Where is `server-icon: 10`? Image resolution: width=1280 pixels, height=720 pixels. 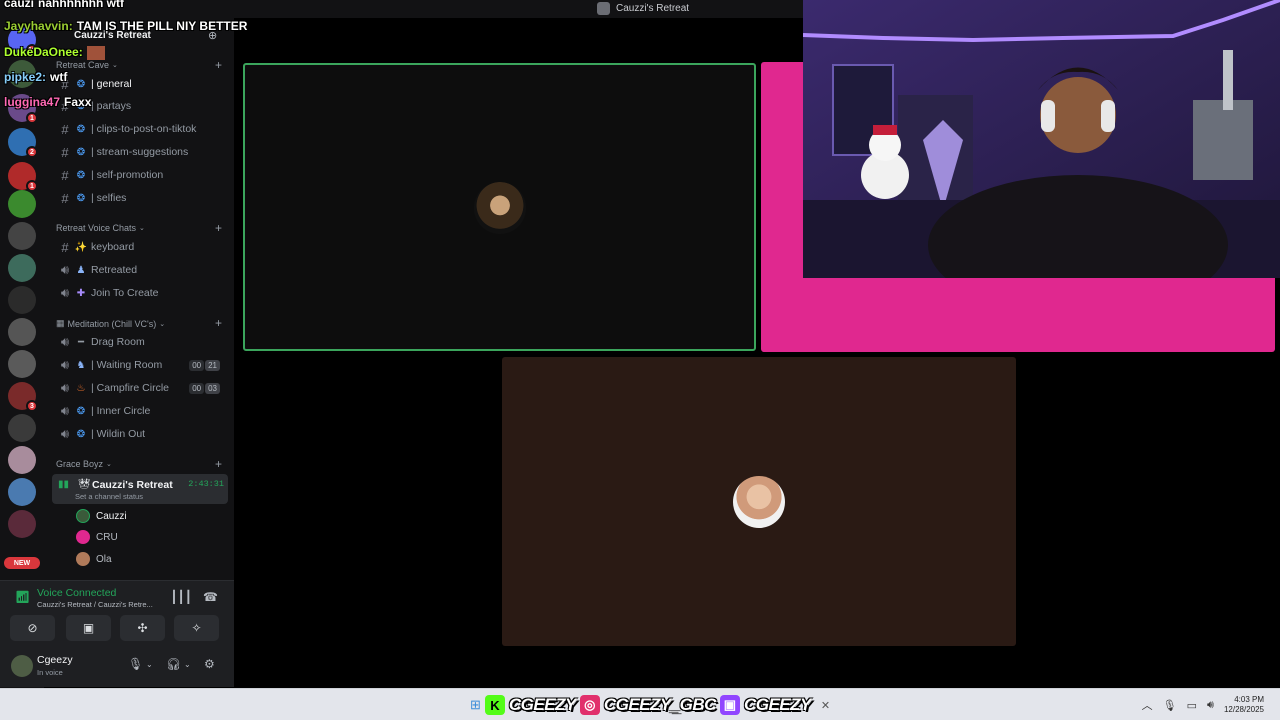 server-icon: 10 is located at coordinates (23, 41).